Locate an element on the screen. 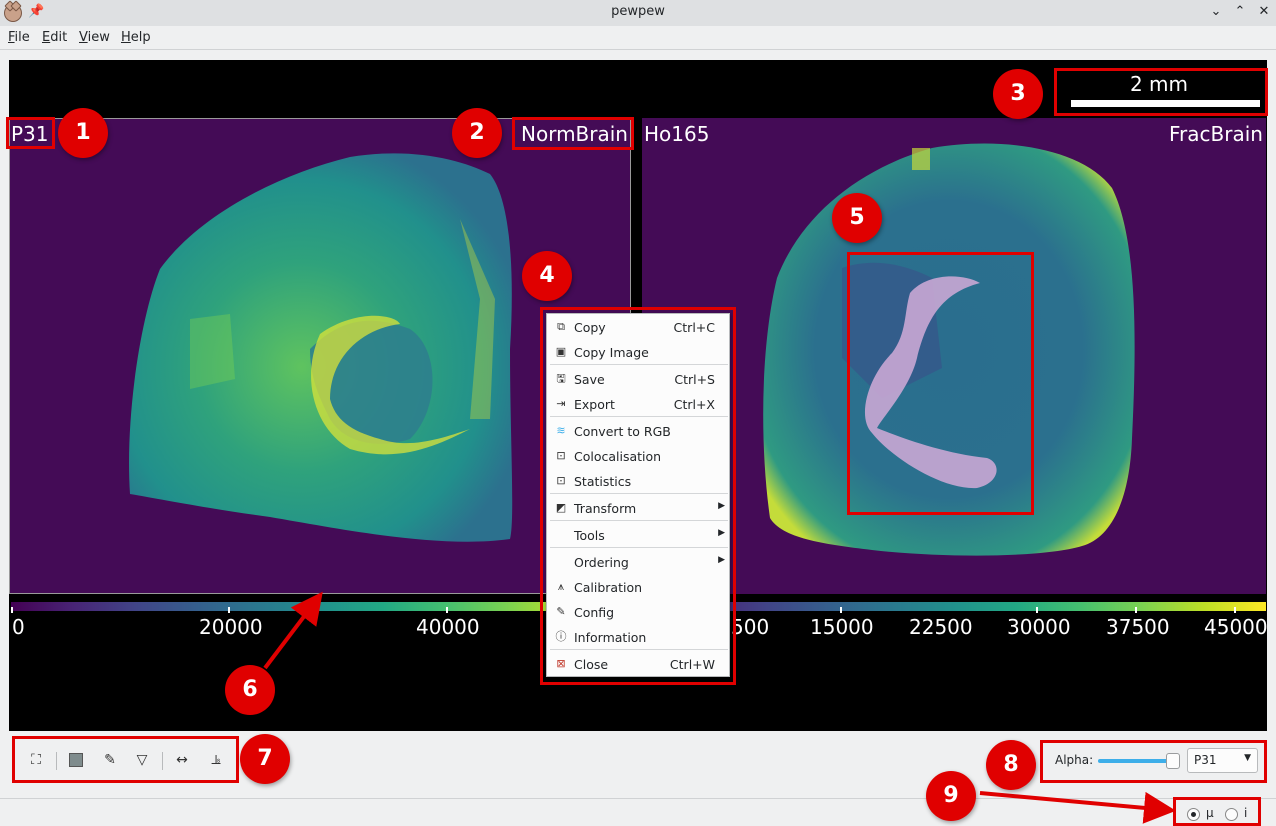 The width and height of the screenshot is (1276, 826). annotation-badge-6: 6 is located at coordinates (250, 690).